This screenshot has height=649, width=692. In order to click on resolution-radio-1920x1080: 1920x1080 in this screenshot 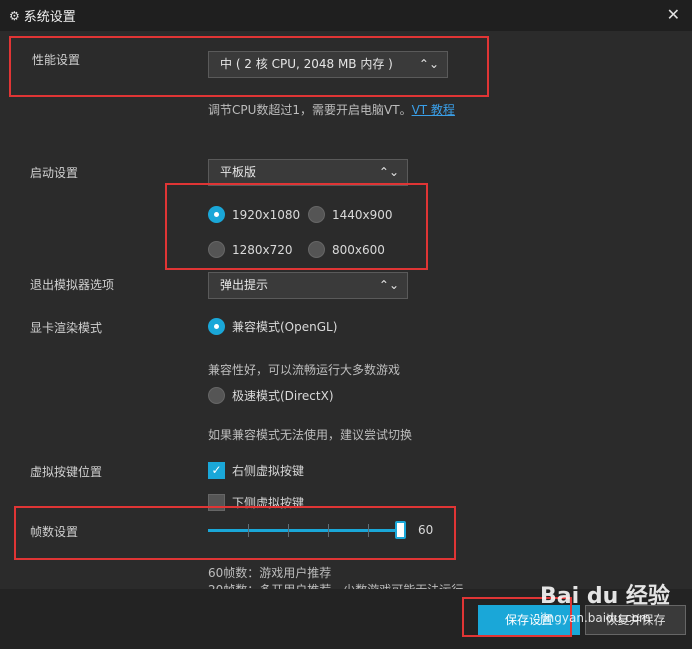, I will do `click(254, 214)`.